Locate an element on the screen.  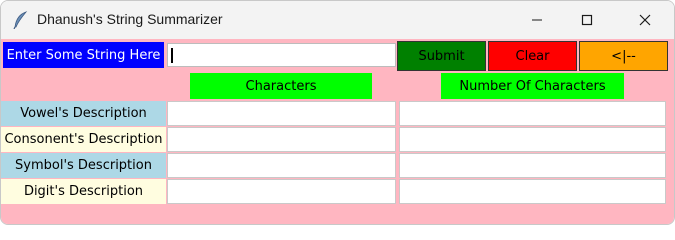
text-caret is located at coordinates (172, 55).